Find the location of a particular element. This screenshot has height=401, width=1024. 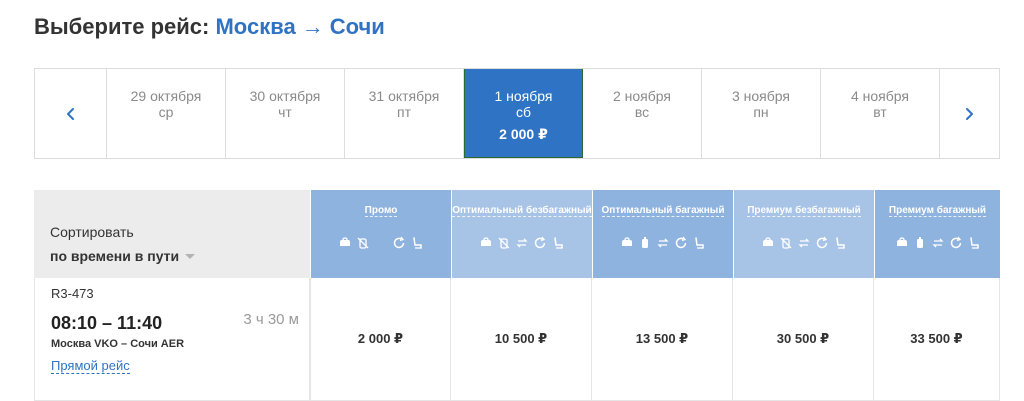

route-arrow: → is located at coordinates (312, 26).